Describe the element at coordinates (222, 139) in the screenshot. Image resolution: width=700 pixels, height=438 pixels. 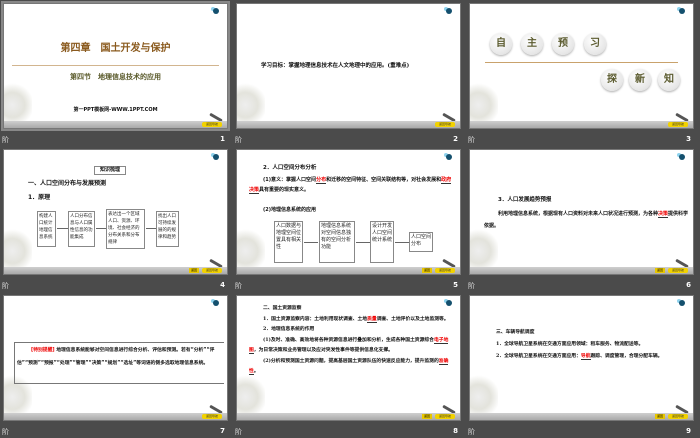
I see `slide-number: 1` at that location.